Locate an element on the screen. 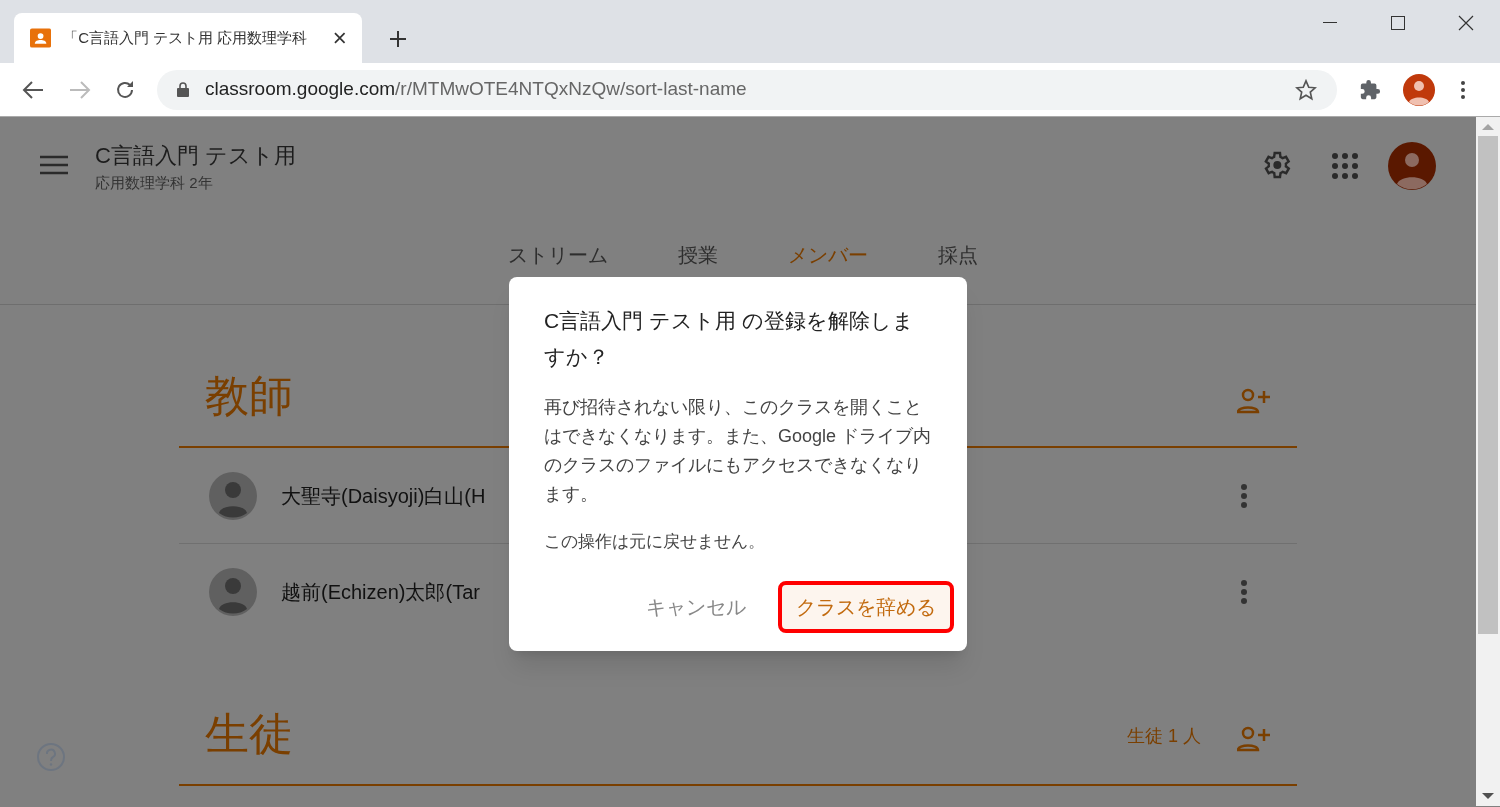 The image size is (1500, 807). nav-tab: メンバー is located at coordinates (828, 255).